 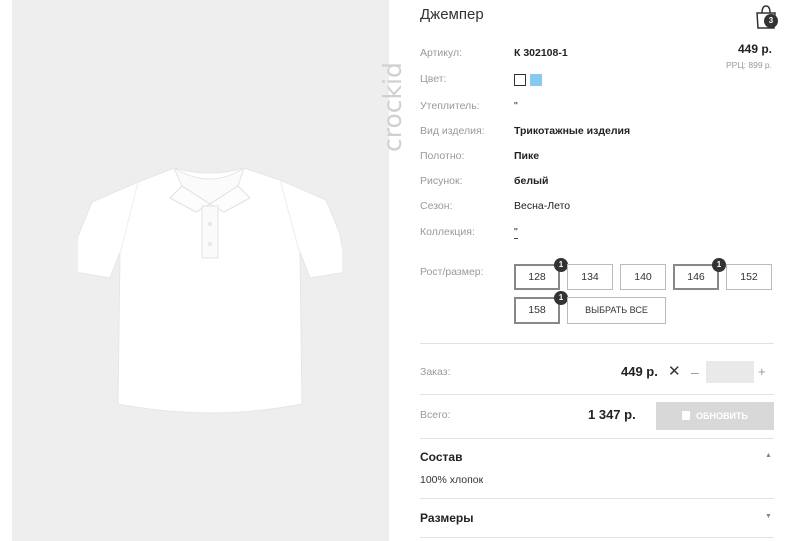 I want to click on size-option-140: 140, so click(x=643, y=277).